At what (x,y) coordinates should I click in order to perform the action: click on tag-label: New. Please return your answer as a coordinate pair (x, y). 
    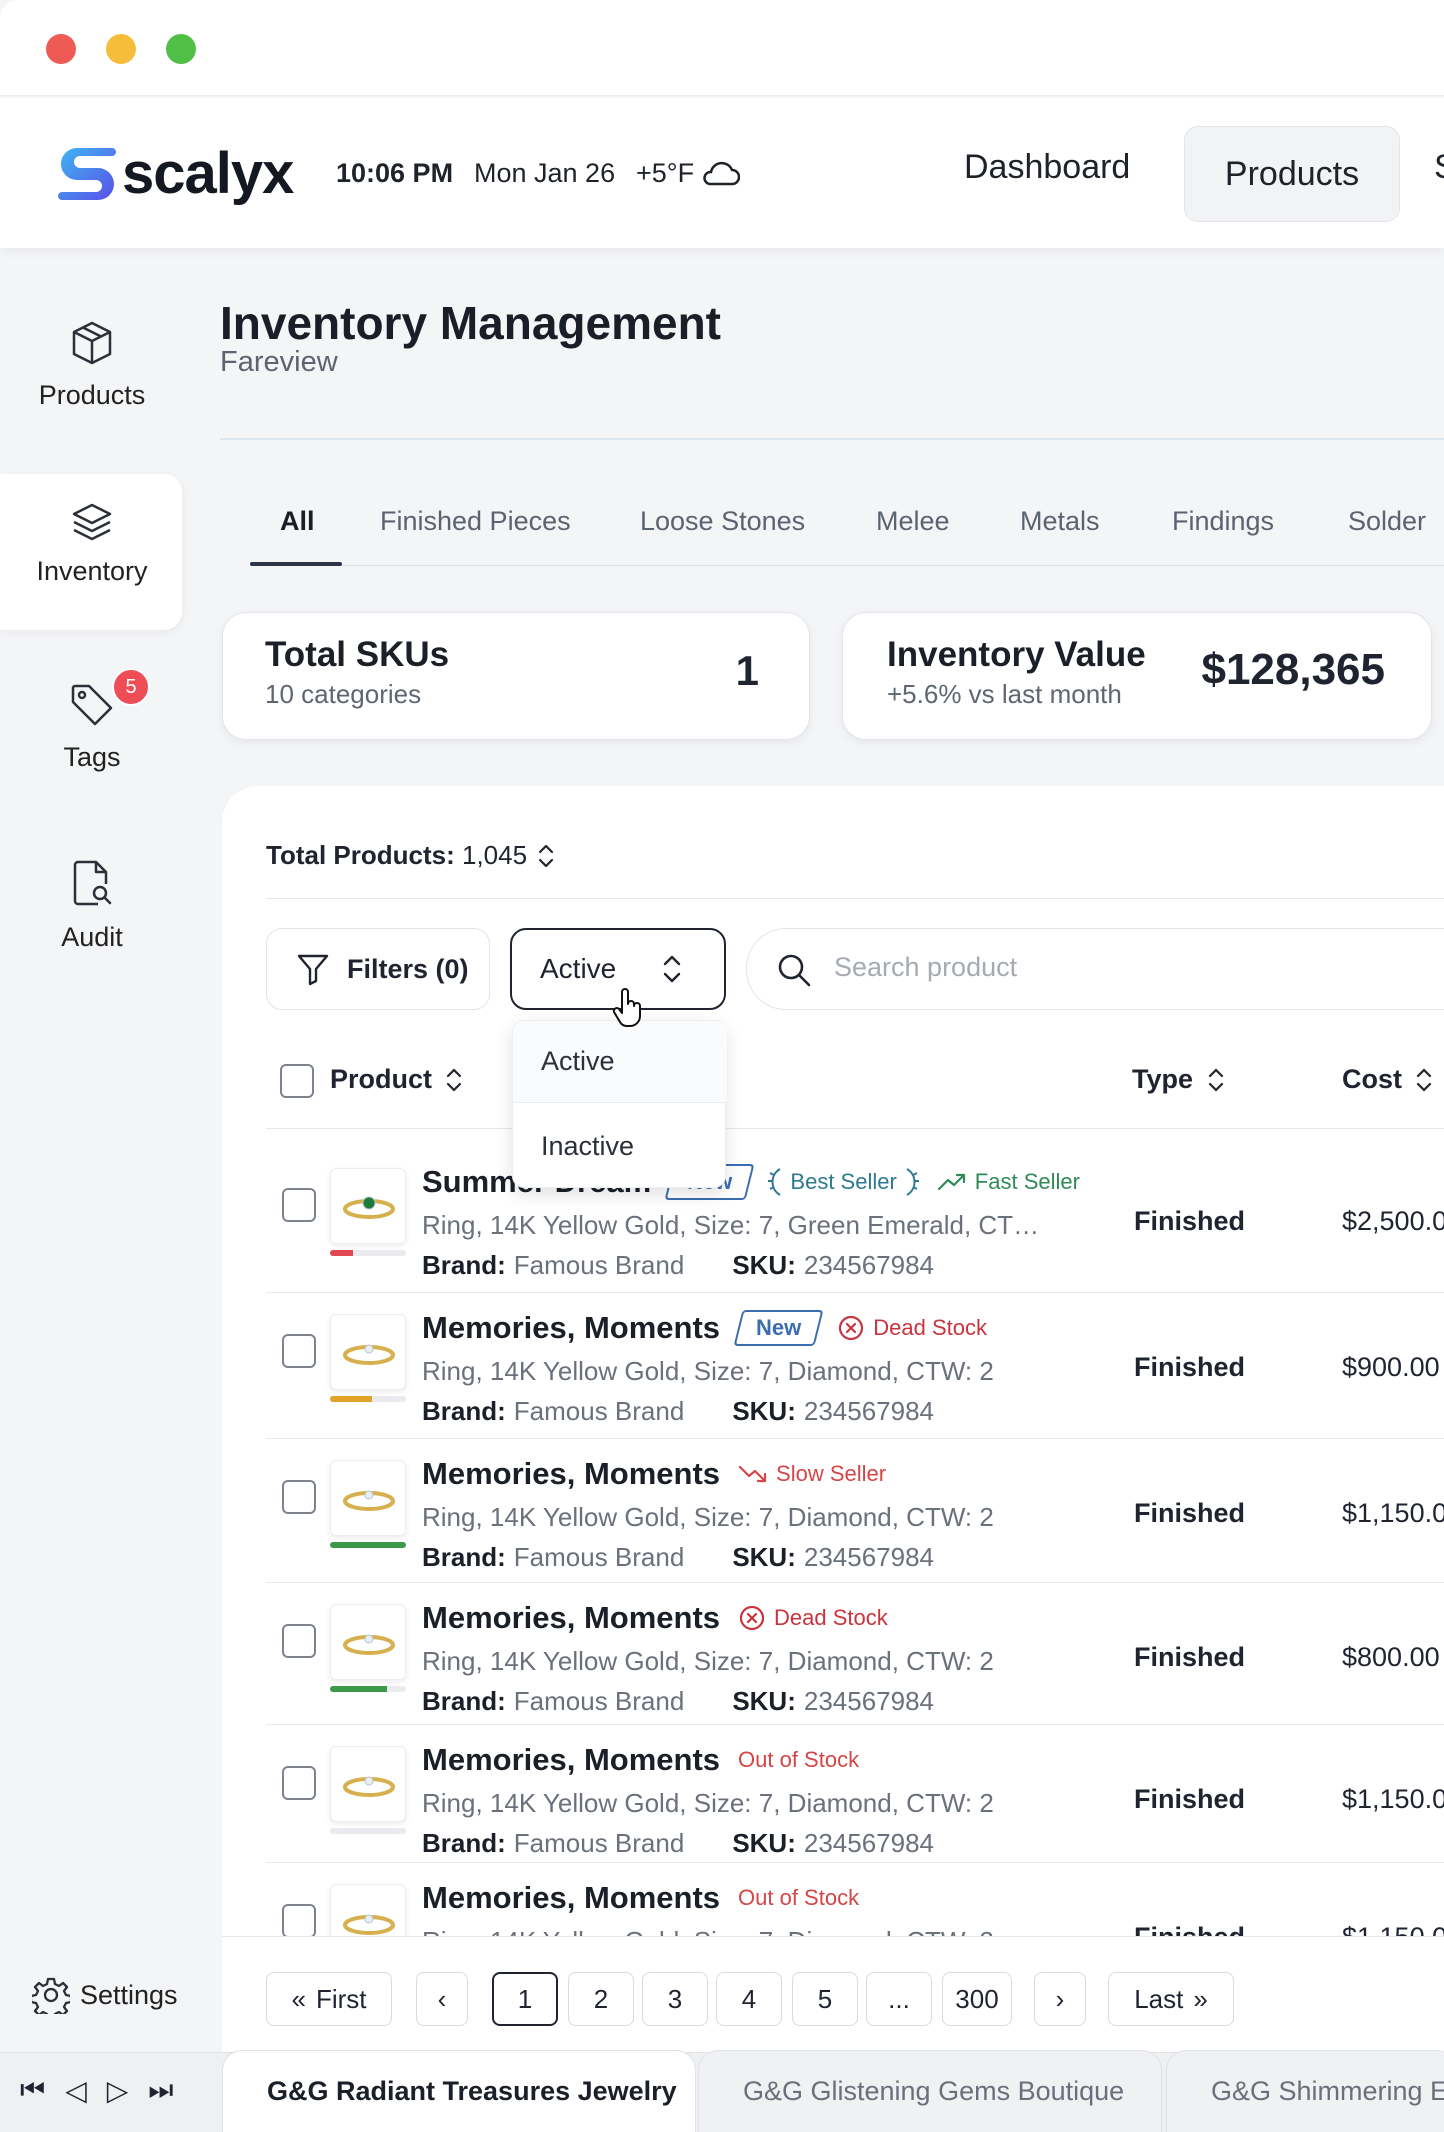
    Looking at the image, I should click on (779, 1327).